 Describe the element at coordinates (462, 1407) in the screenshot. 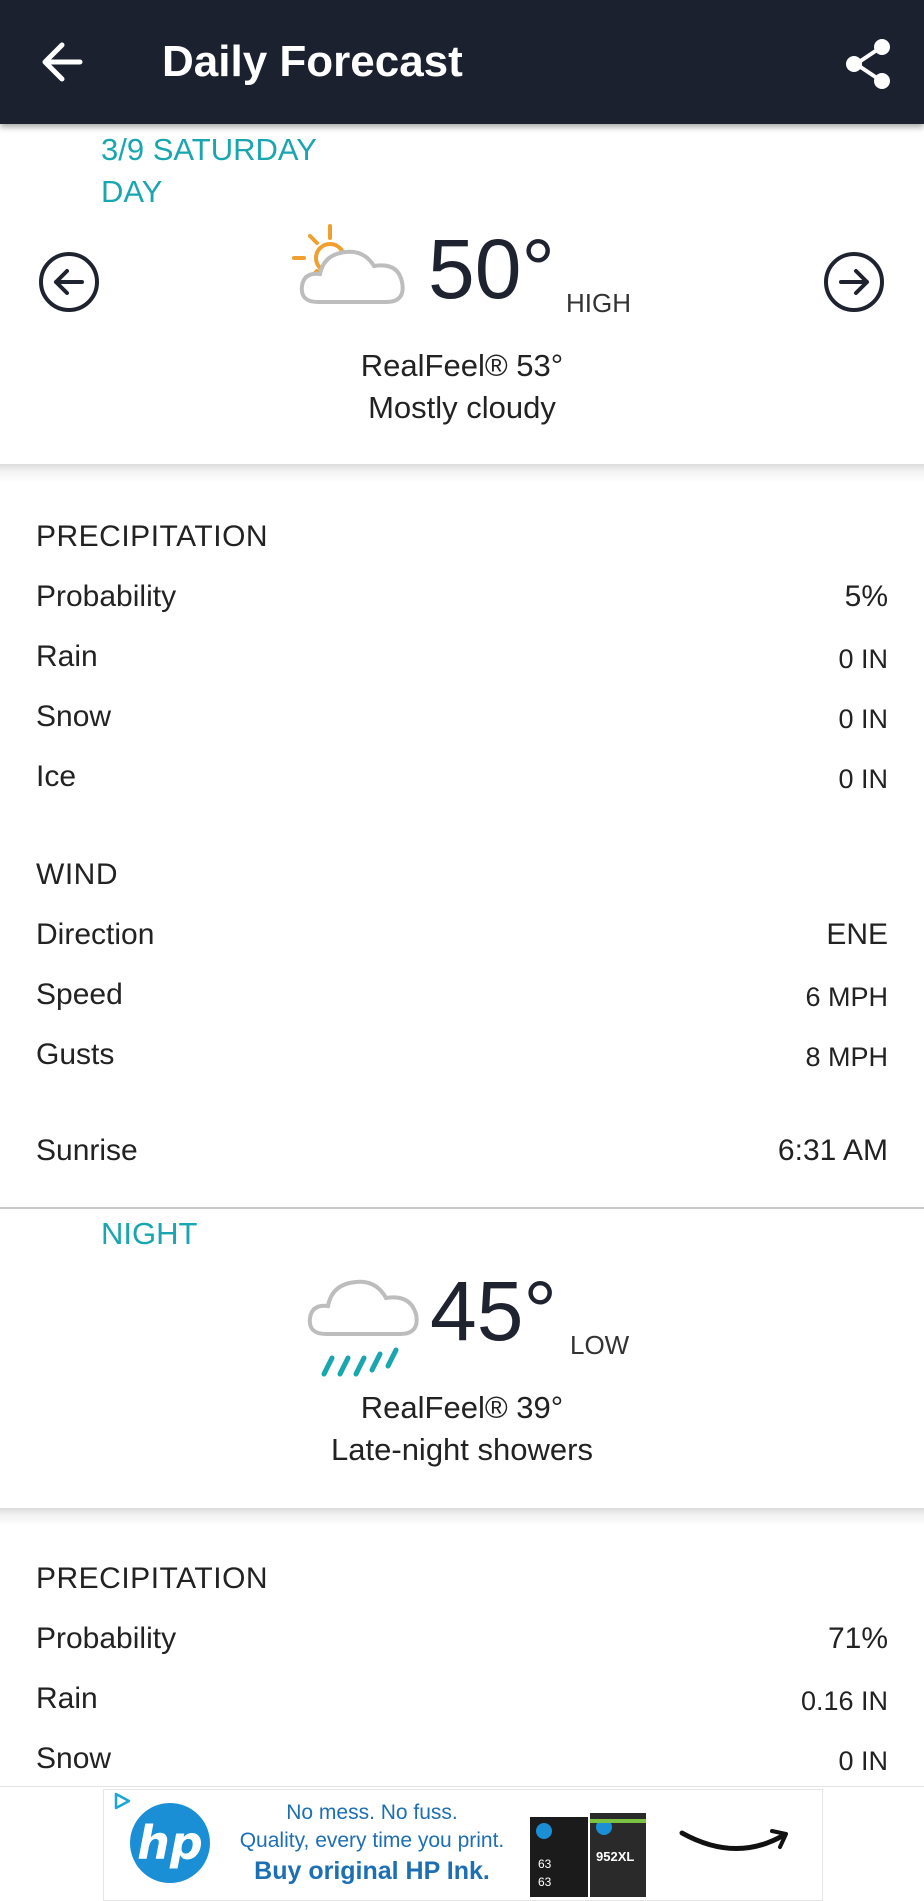

I see `night-realfeel: RealFeel® 39°` at that location.